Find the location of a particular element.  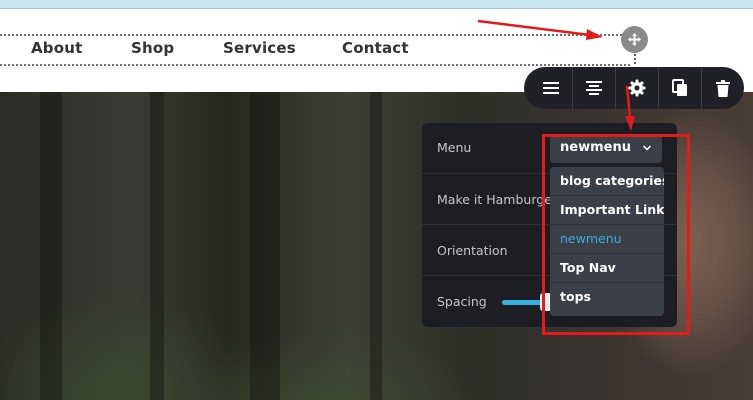

move-handle is located at coordinates (634, 45).